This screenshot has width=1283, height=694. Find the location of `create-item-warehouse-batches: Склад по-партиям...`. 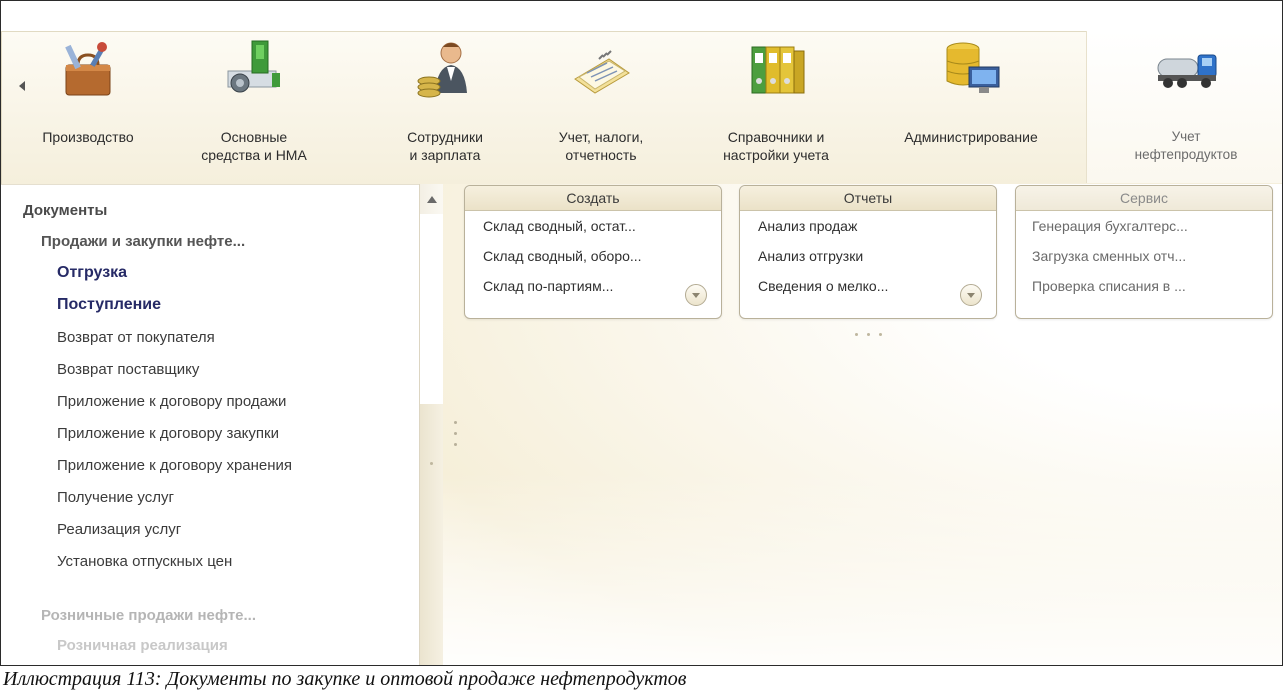

create-item-warehouse-batches: Склад по-партиям... is located at coordinates (573, 286).